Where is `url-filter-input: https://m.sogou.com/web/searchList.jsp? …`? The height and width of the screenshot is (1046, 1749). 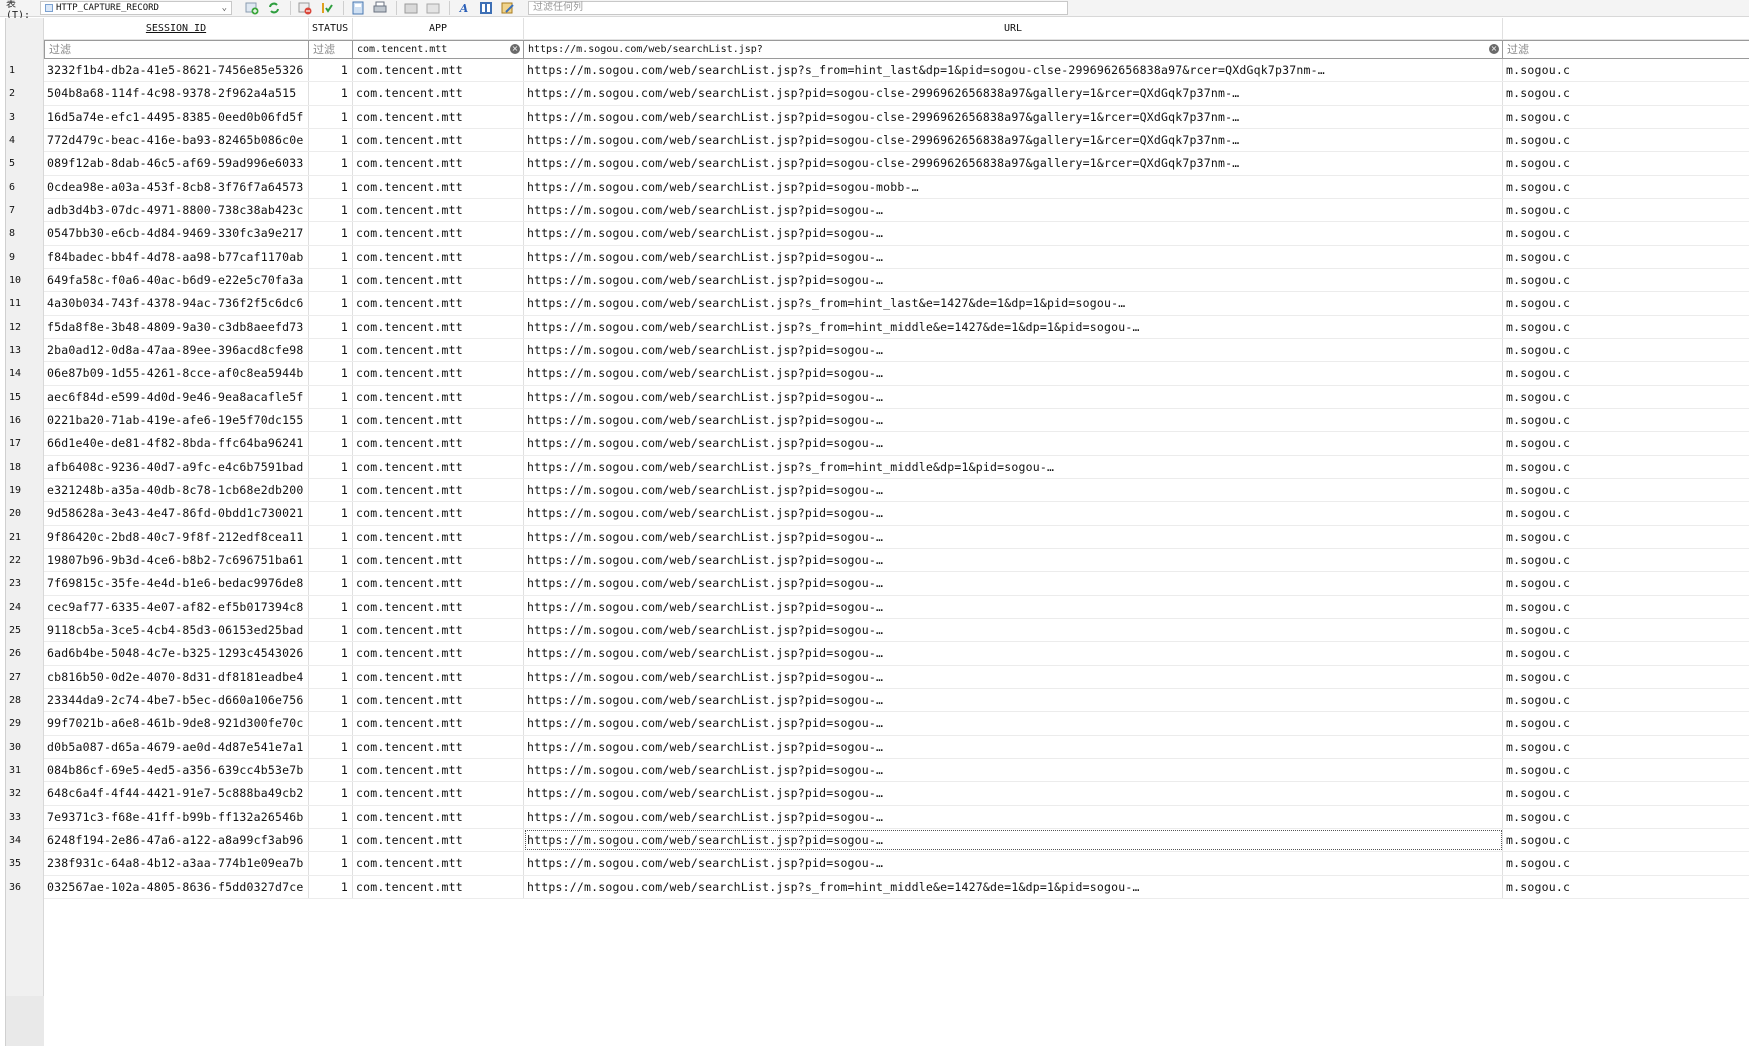 url-filter-input: https://m.sogou.com/web/searchList.jsp? … is located at coordinates (1013, 49).